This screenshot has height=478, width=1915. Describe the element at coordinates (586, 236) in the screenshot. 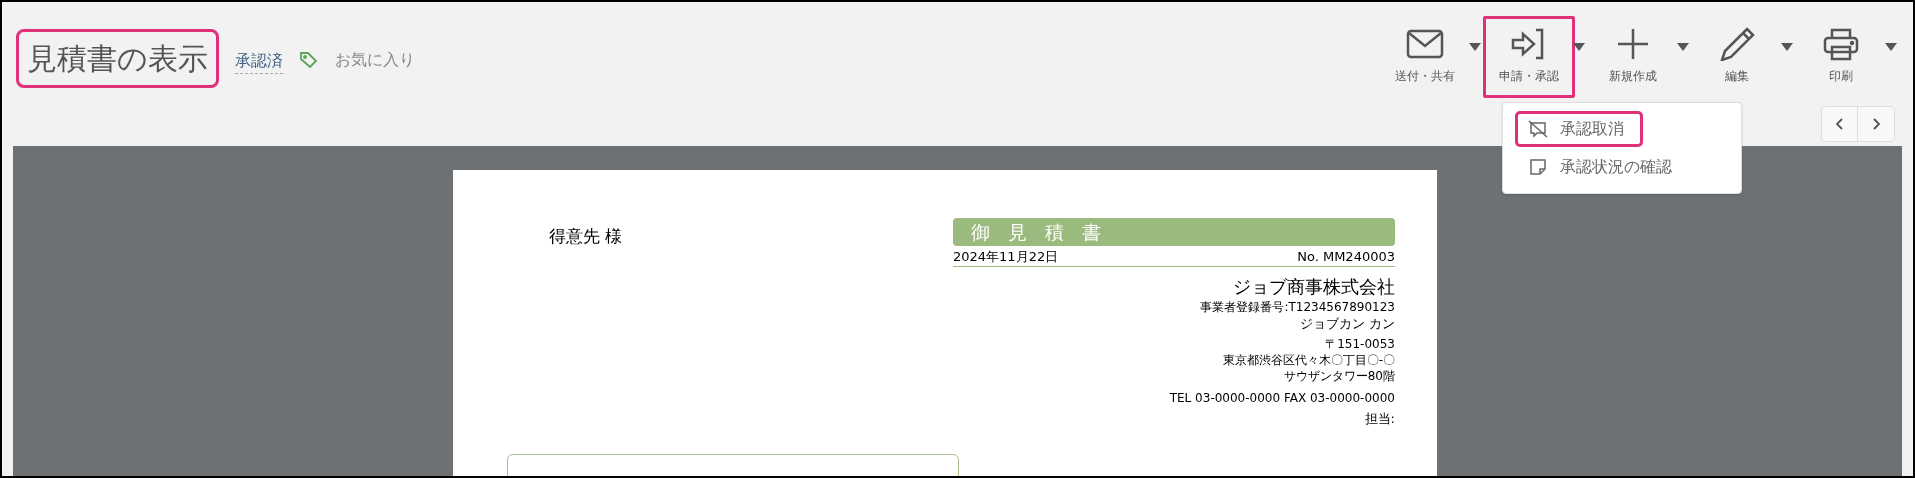

I see `customer-name: 得意先 様` at that location.